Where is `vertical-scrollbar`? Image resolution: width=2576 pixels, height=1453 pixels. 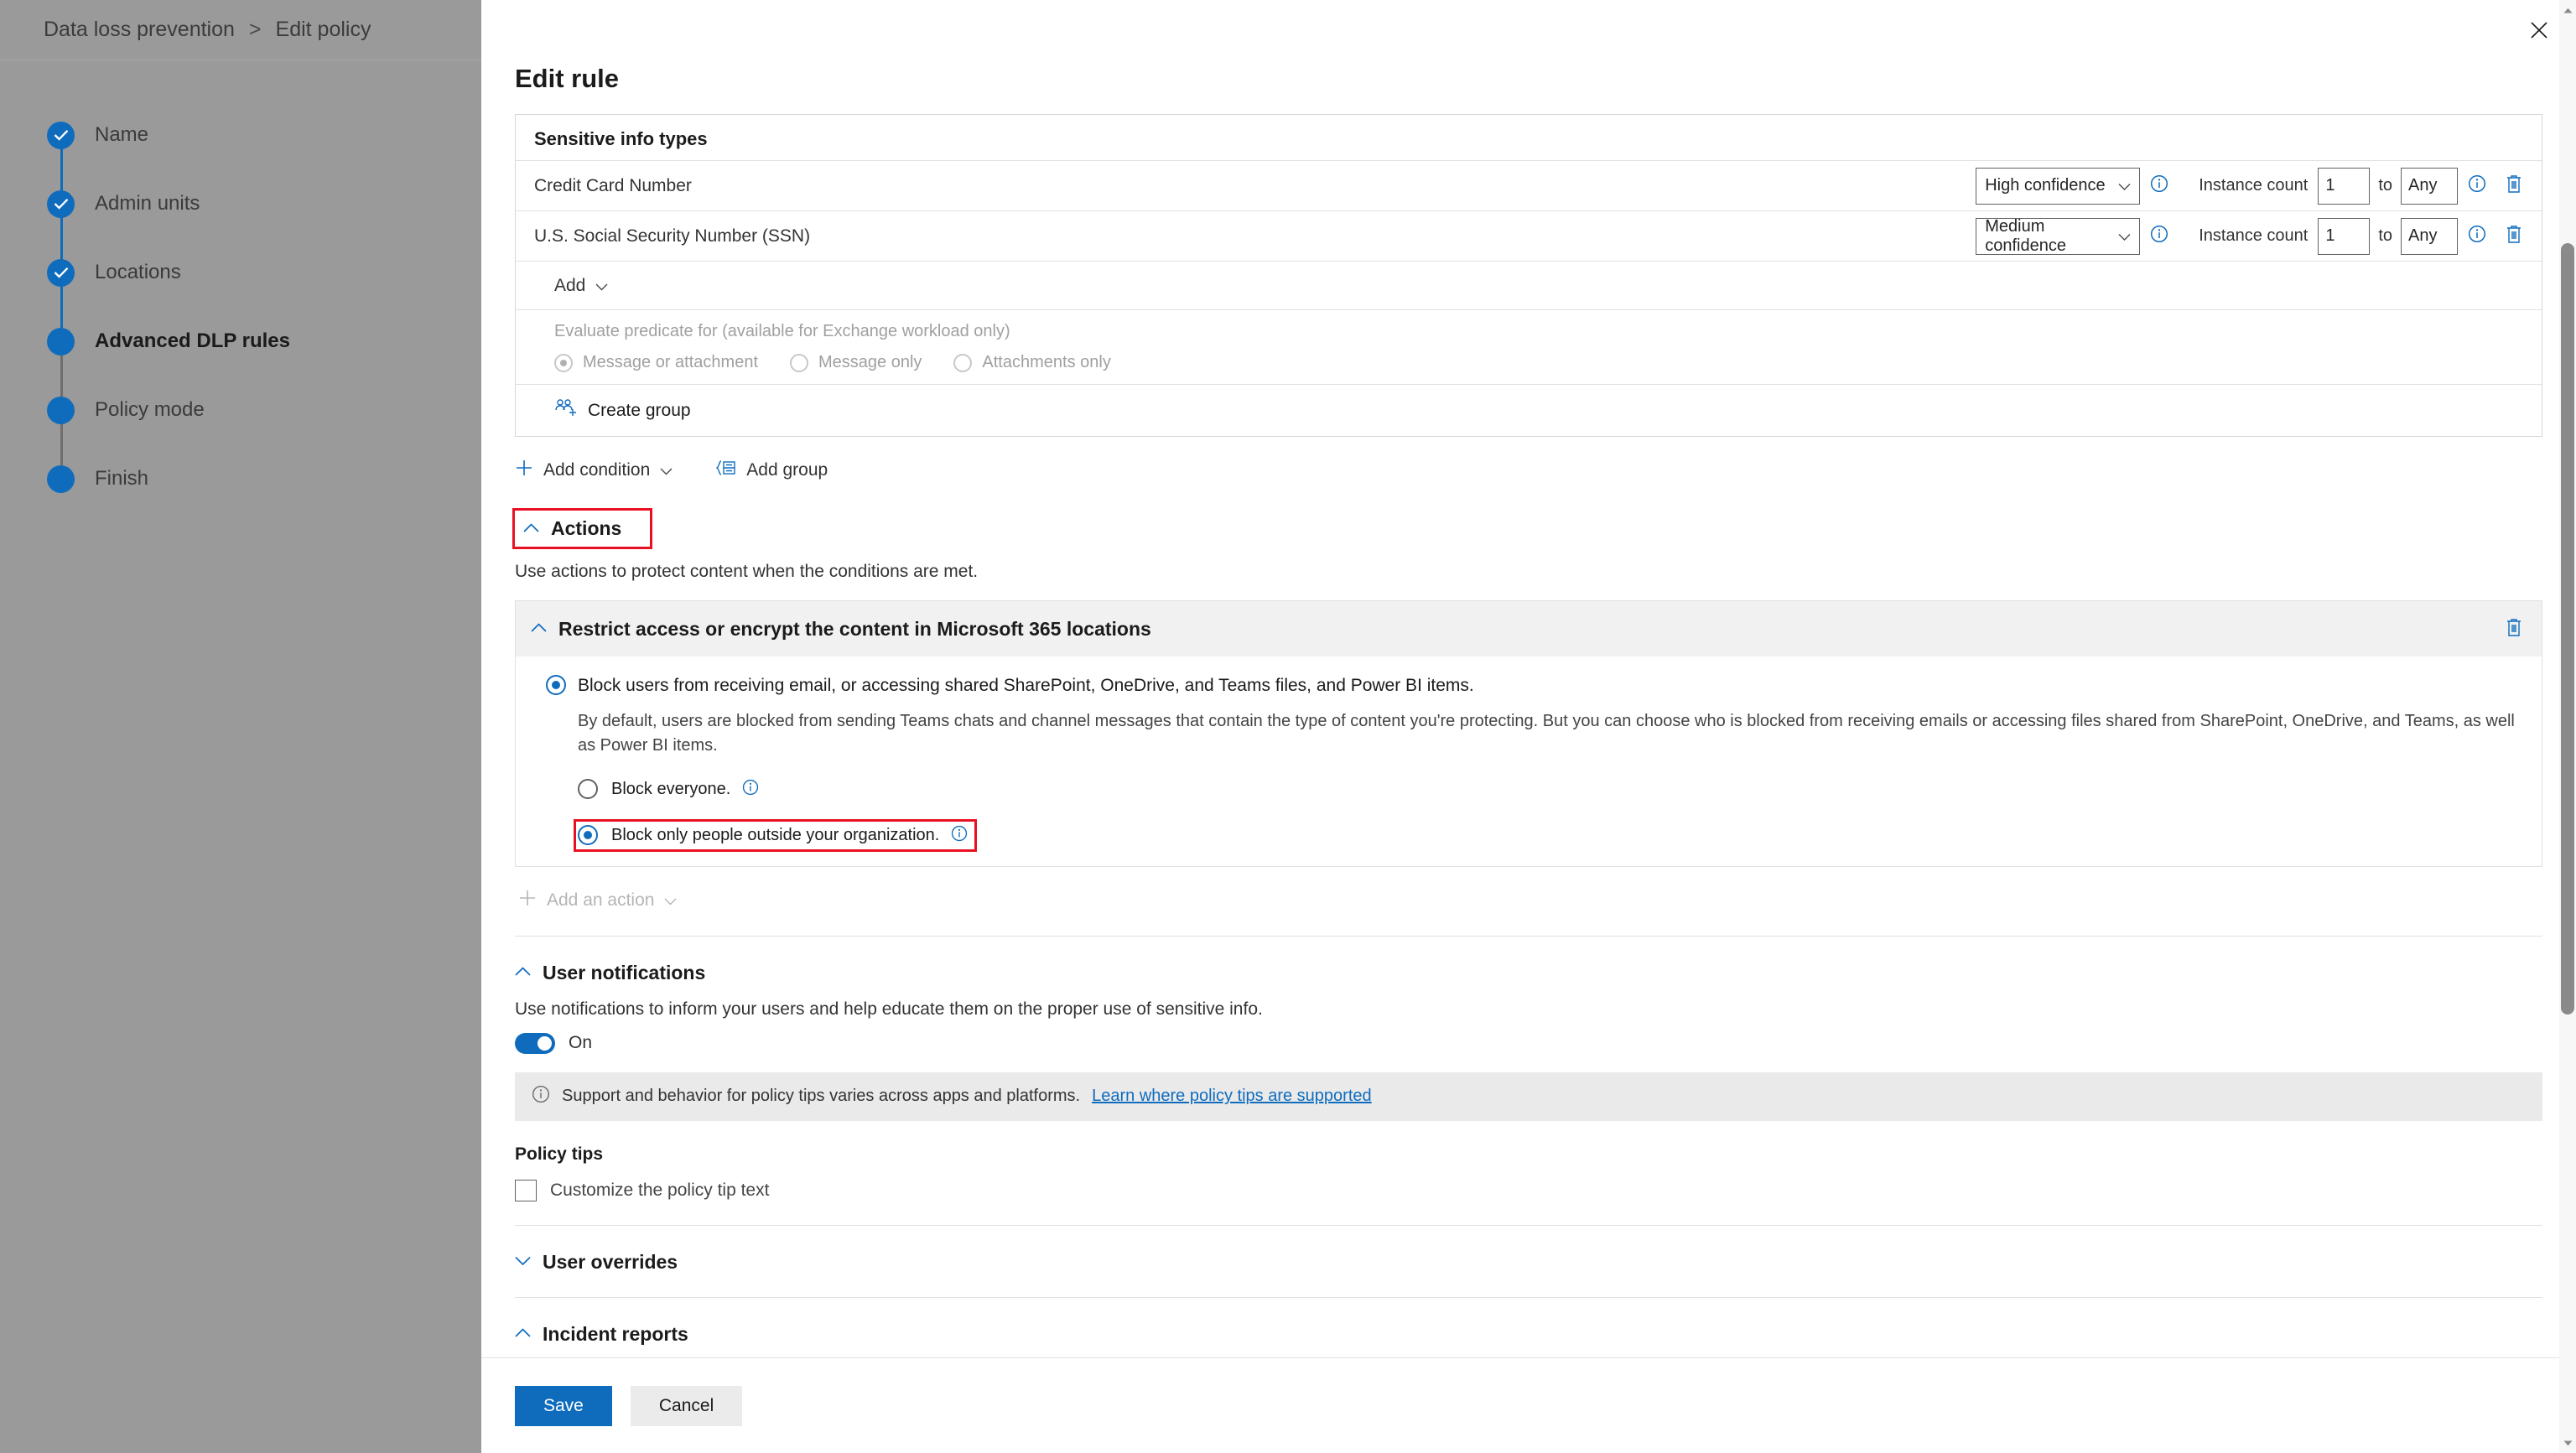 vertical-scrollbar is located at coordinates (2567, 726).